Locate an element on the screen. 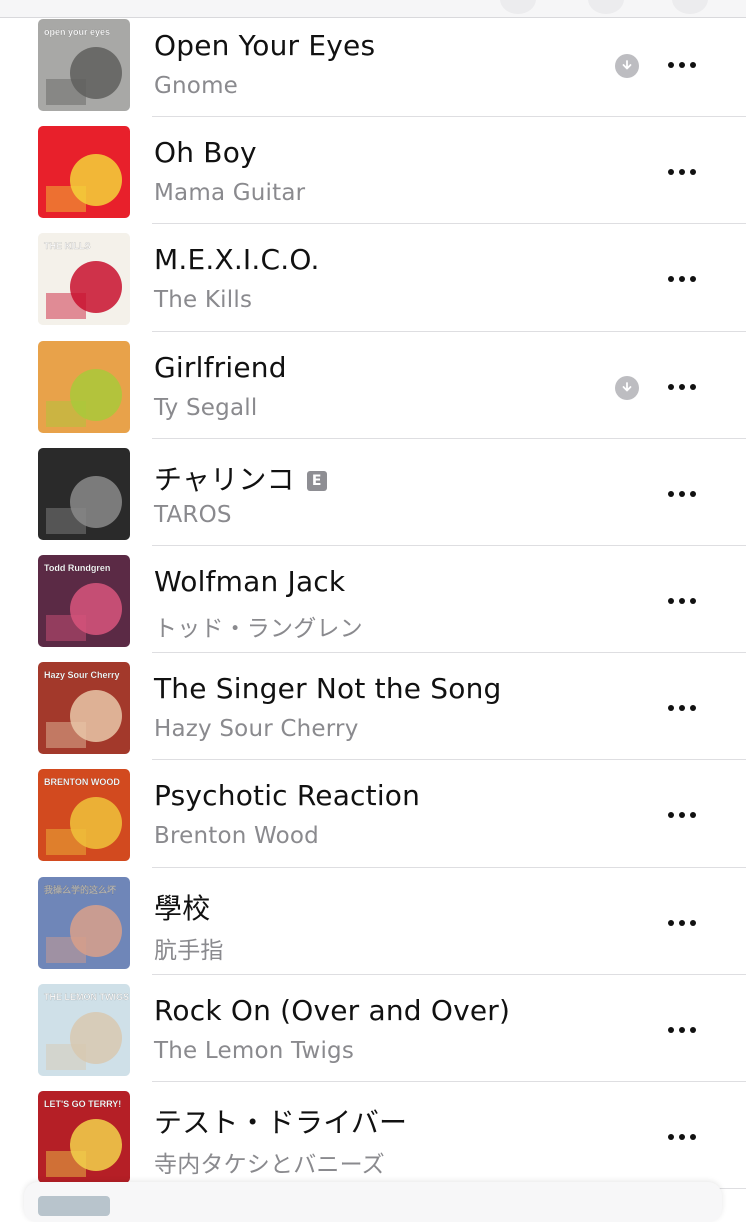 Image resolution: width=746 pixels, height=1222 pixels. song-title-text: Open Your Eyes is located at coordinates (265, 45).